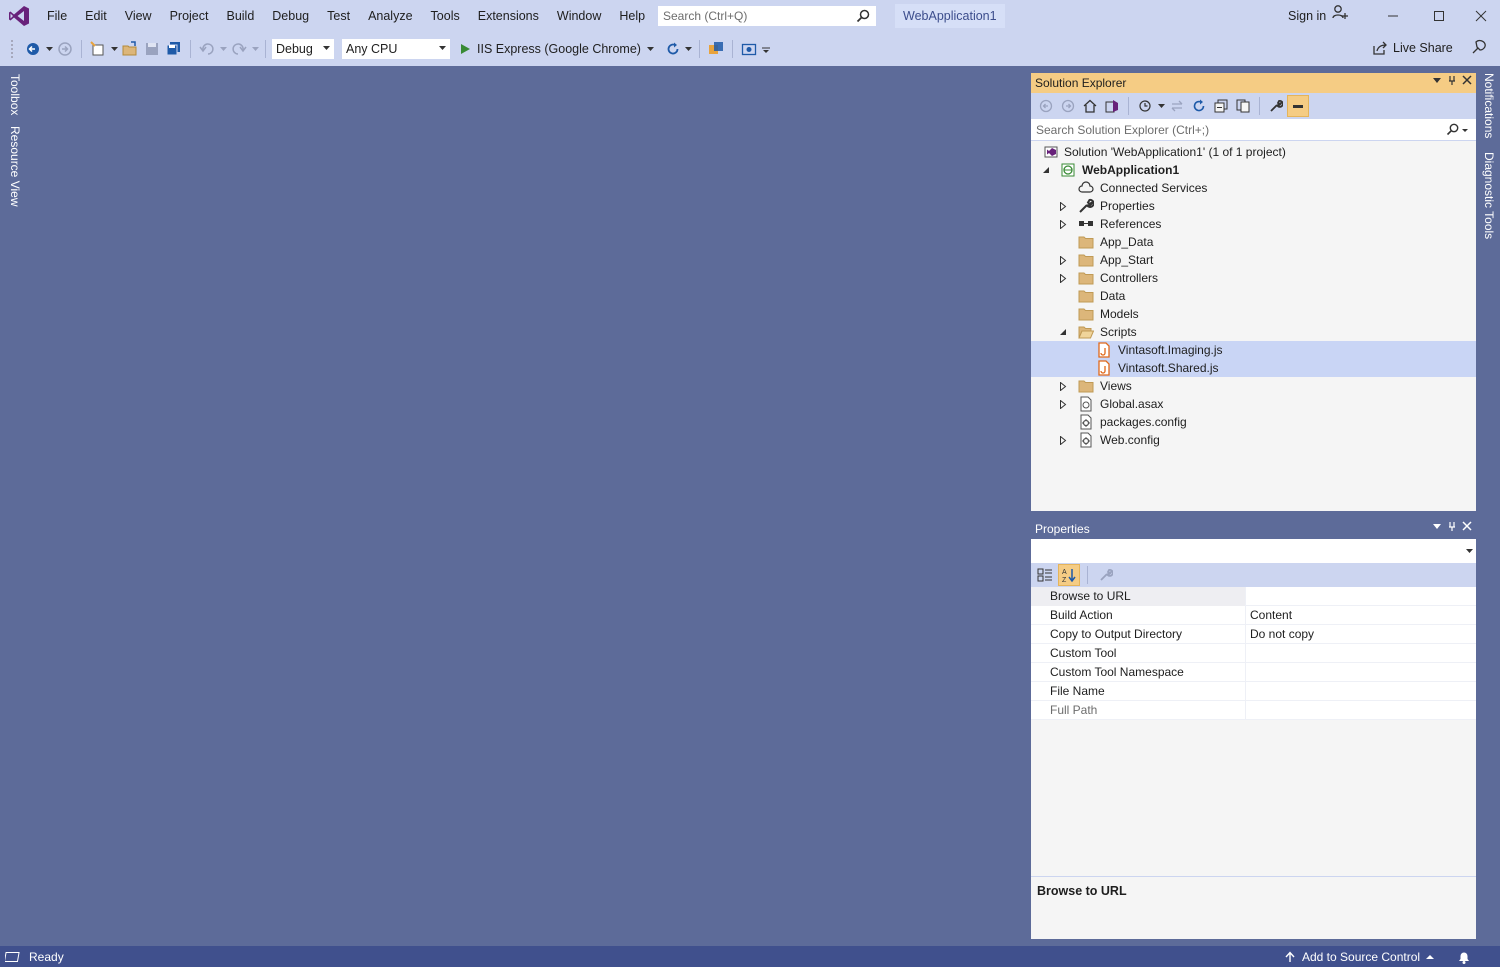 The height and width of the screenshot is (967, 1500). I want to click on property-row: Custom Tool Namespace, so click(1253, 672).